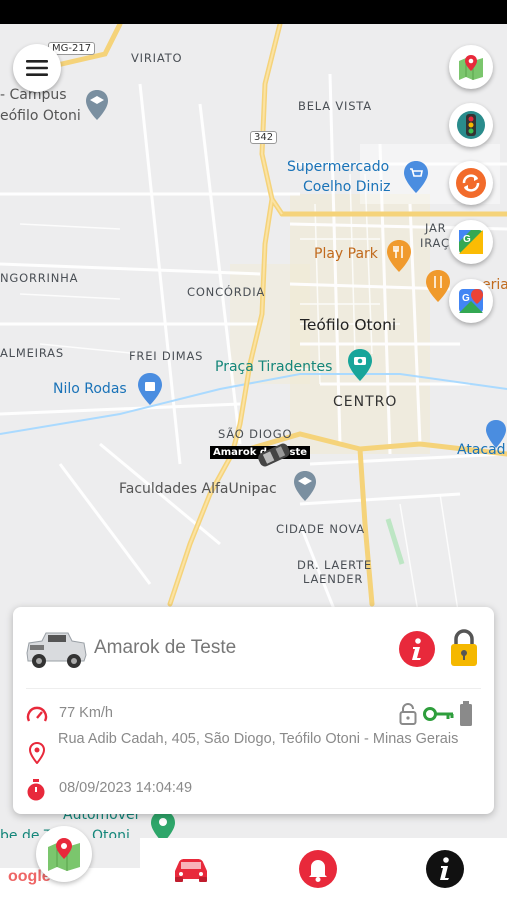 The height and width of the screenshot is (900, 507). I want to click on speedometer-icon, so click(37, 717).